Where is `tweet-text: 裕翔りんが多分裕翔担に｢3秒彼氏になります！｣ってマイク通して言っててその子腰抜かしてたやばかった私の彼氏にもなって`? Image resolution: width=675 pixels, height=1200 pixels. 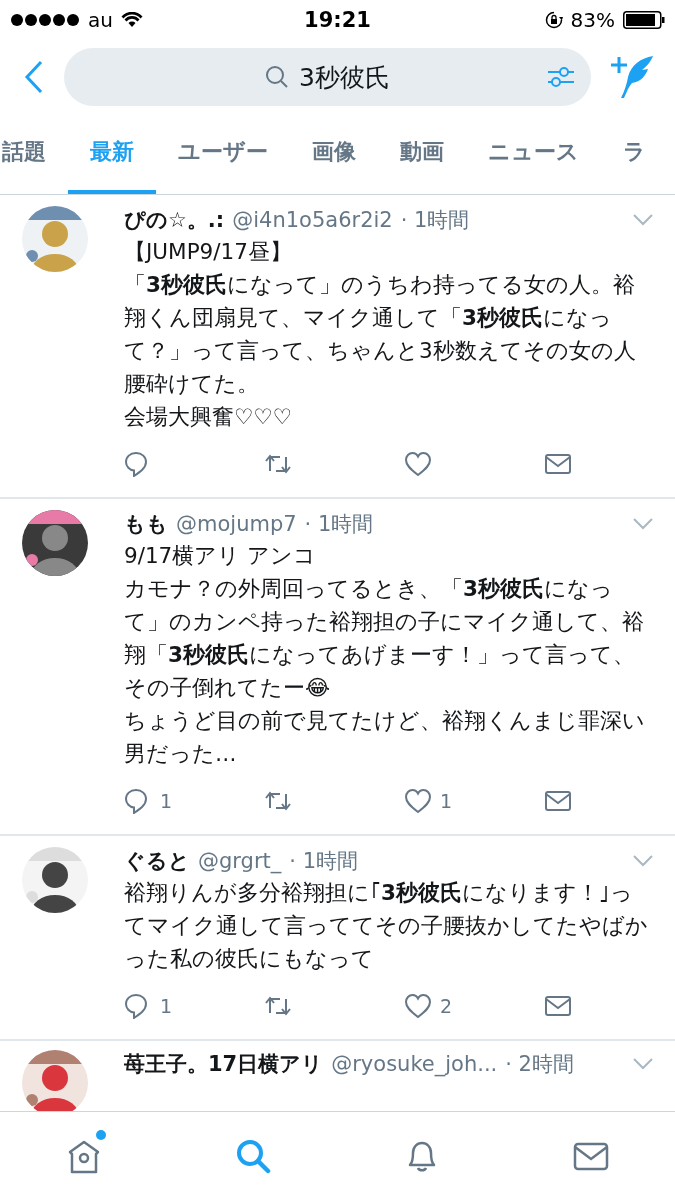 tweet-text: 裕翔りんが多分裕翔担に｢3秒彼氏になります！｣ってマイク通して言っててその子腰抜かしてたやばかった私の彼氏にもなって is located at coordinates (386, 926).